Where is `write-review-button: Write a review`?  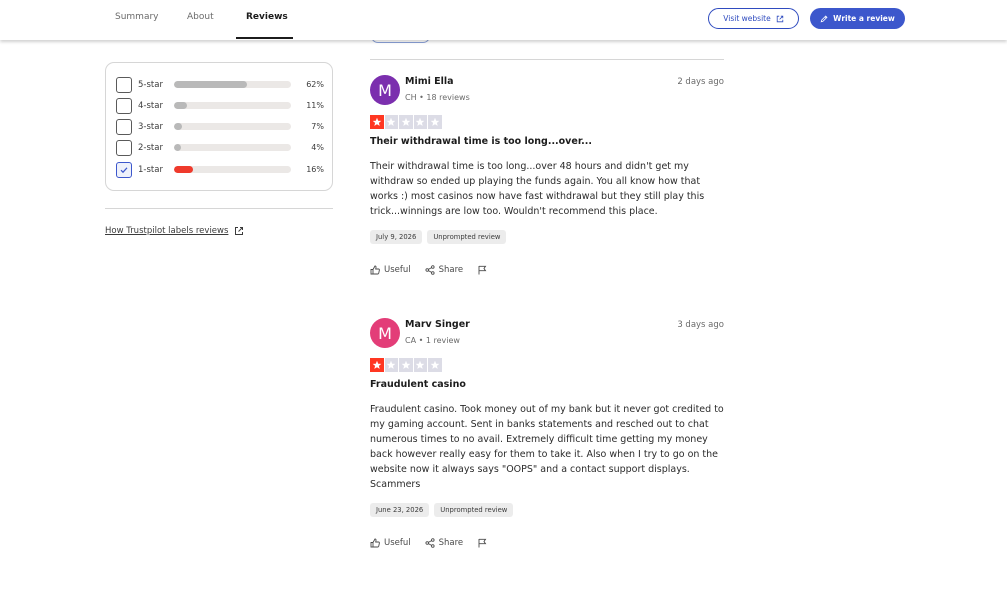 write-review-button: Write a review is located at coordinates (857, 18).